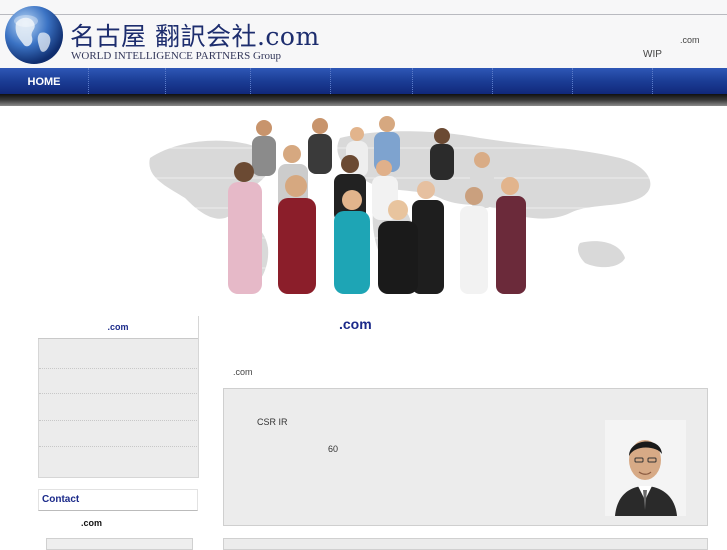 This screenshot has height=550, width=727. What do you see at coordinates (118, 327) in the screenshot?
I see `sidebar-menu-title: .com` at bounding box center [118, 327].